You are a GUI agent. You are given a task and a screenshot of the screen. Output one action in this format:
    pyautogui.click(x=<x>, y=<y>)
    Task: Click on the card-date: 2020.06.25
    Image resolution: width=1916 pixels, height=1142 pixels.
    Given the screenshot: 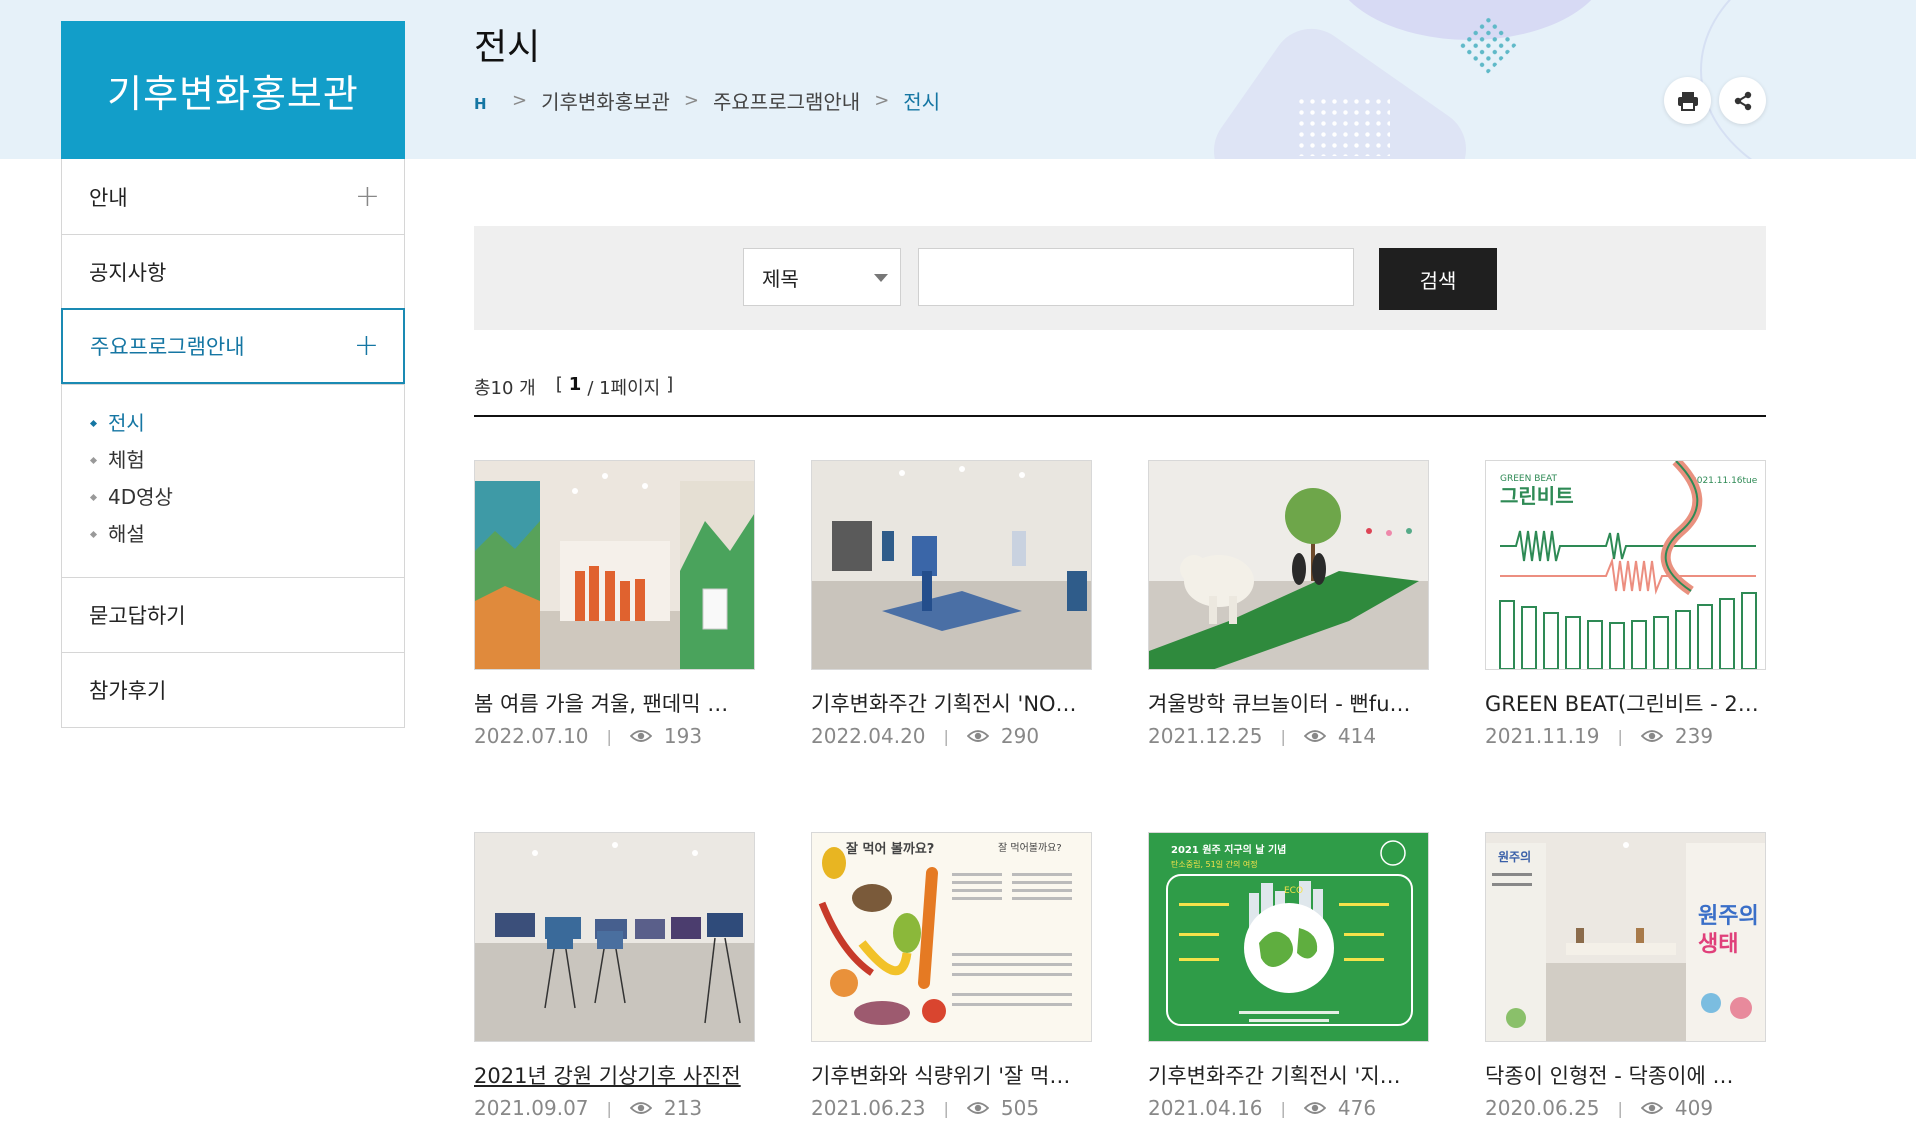 What is the action you would take?
    pyautogui.click(x=1542, y=1108)
    